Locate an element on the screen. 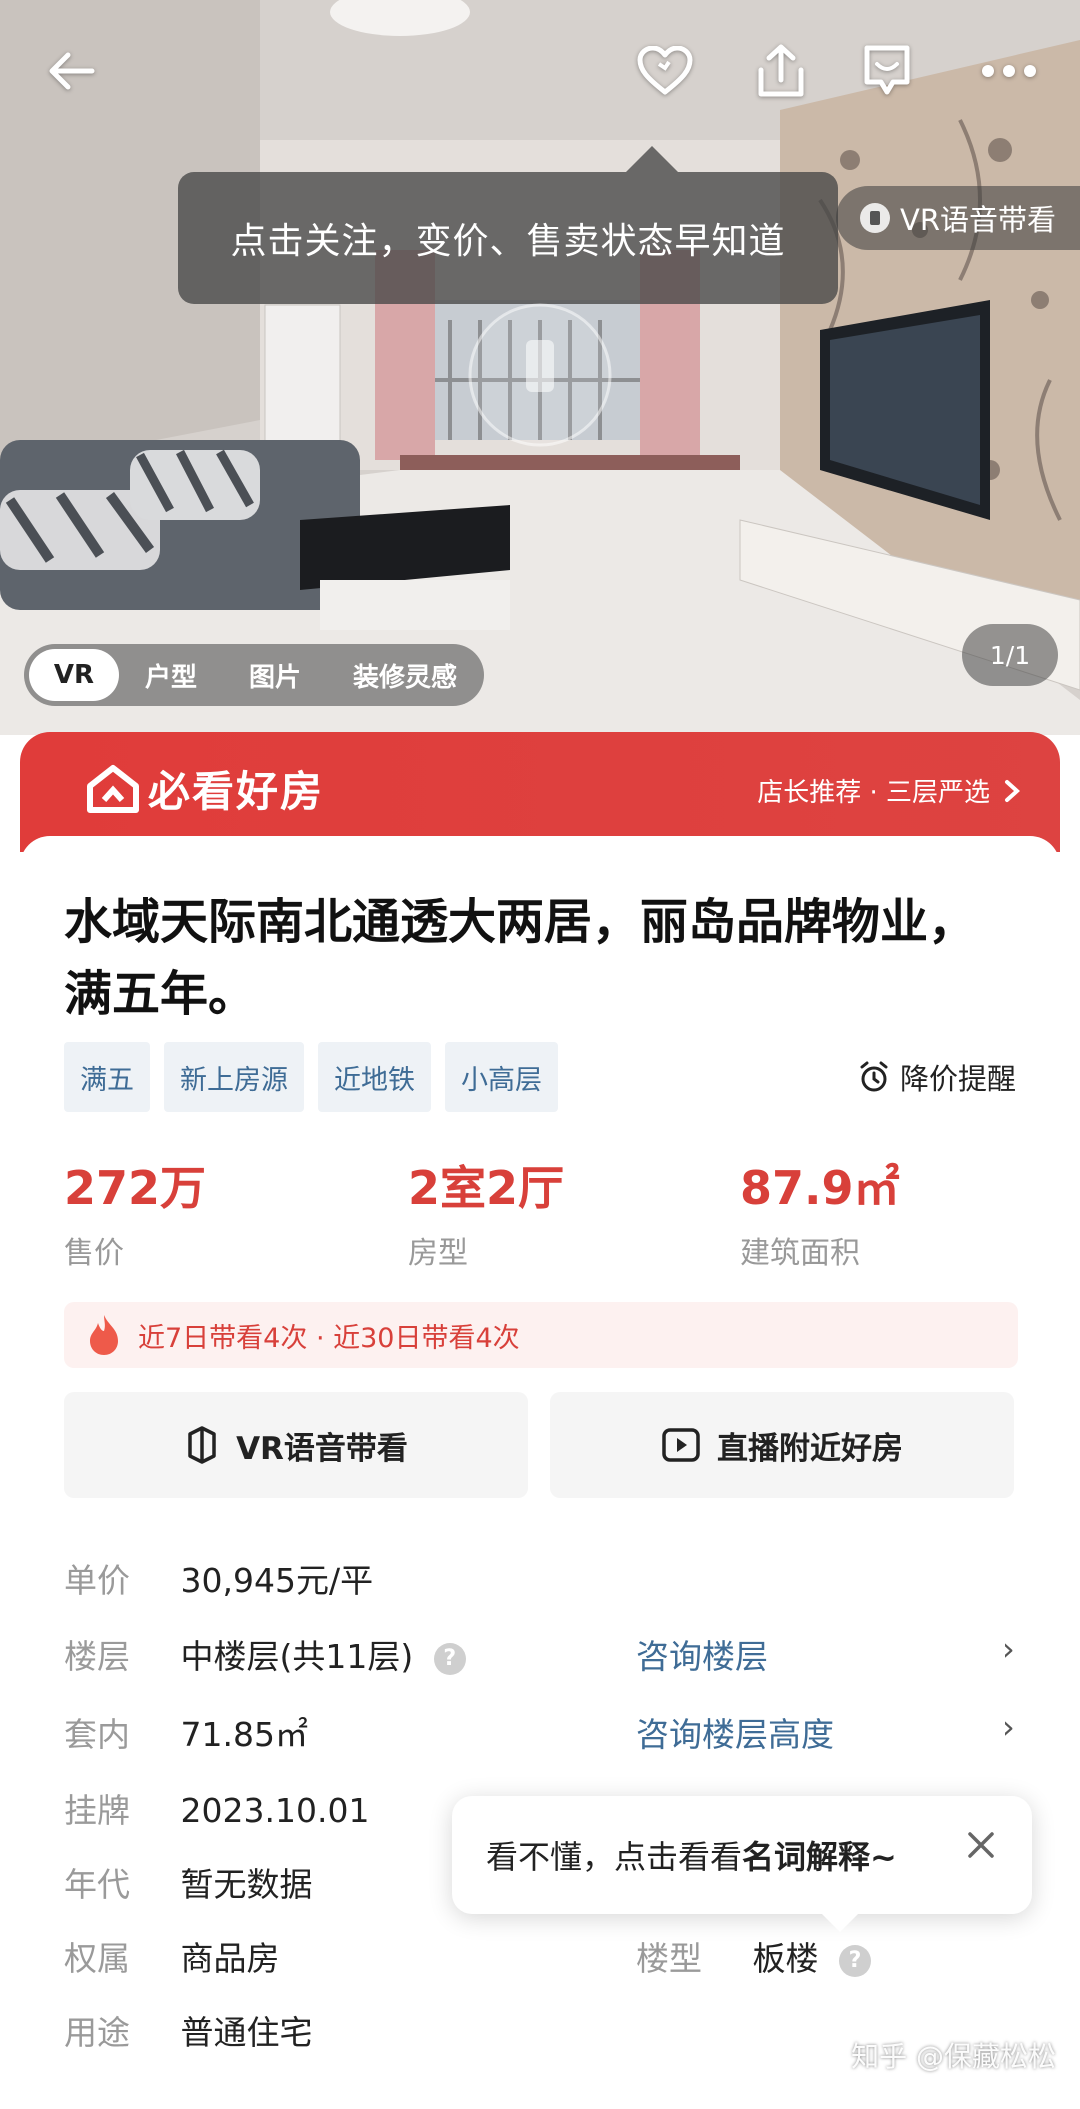  stat-label: 房型 is located at coordinates (438, 1253).